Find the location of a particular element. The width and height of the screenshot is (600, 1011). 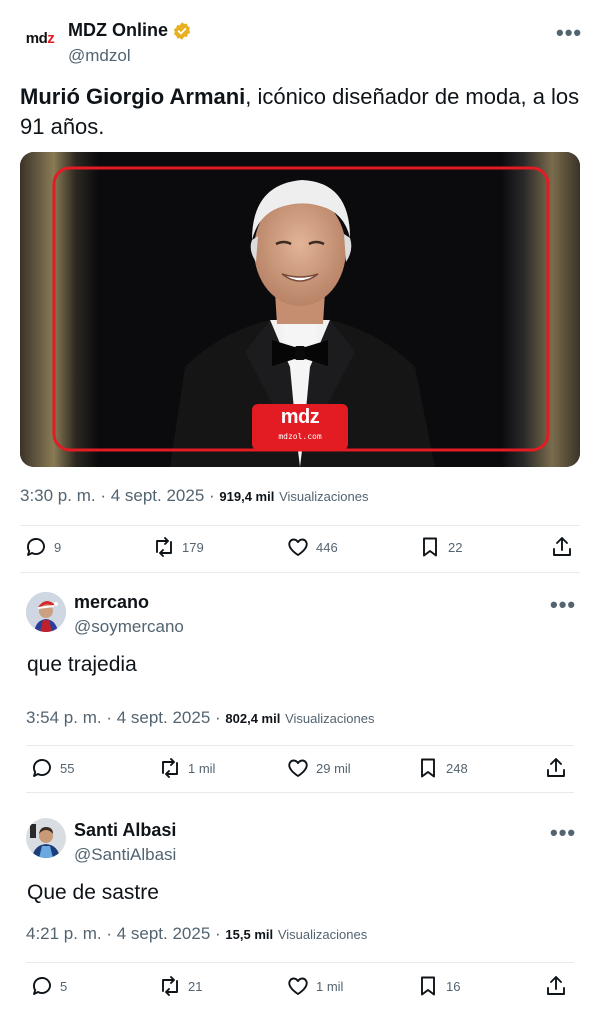

author-handle: @soymercano is located at coordinates (129, 627).